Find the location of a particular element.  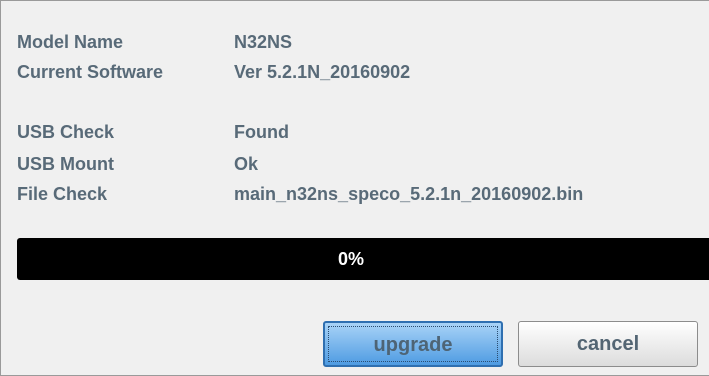

usb-mount-row: USB Mount Ok is located at coordinates (137, 164).